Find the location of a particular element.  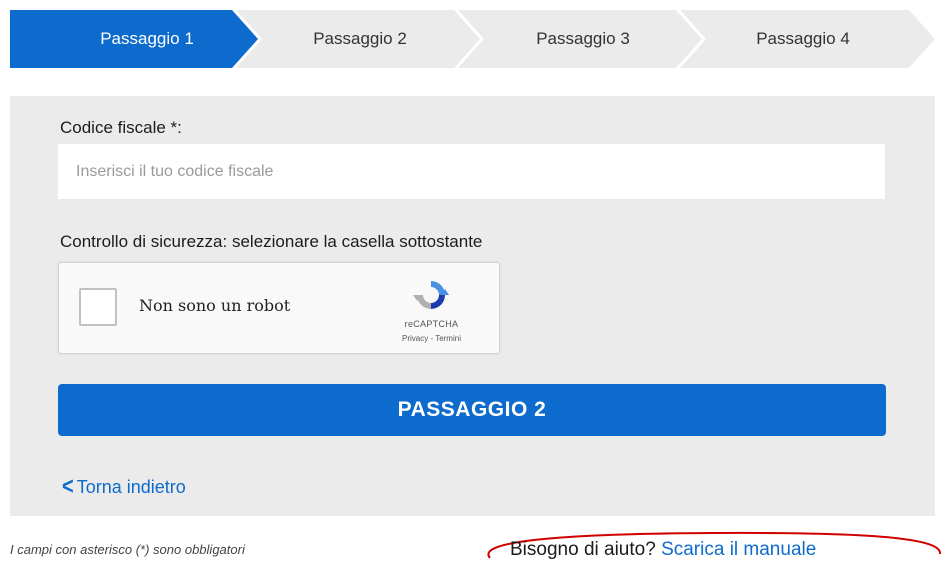

captcha-checkbox-label: Non sono un robot is located at coordinates (215, 305).